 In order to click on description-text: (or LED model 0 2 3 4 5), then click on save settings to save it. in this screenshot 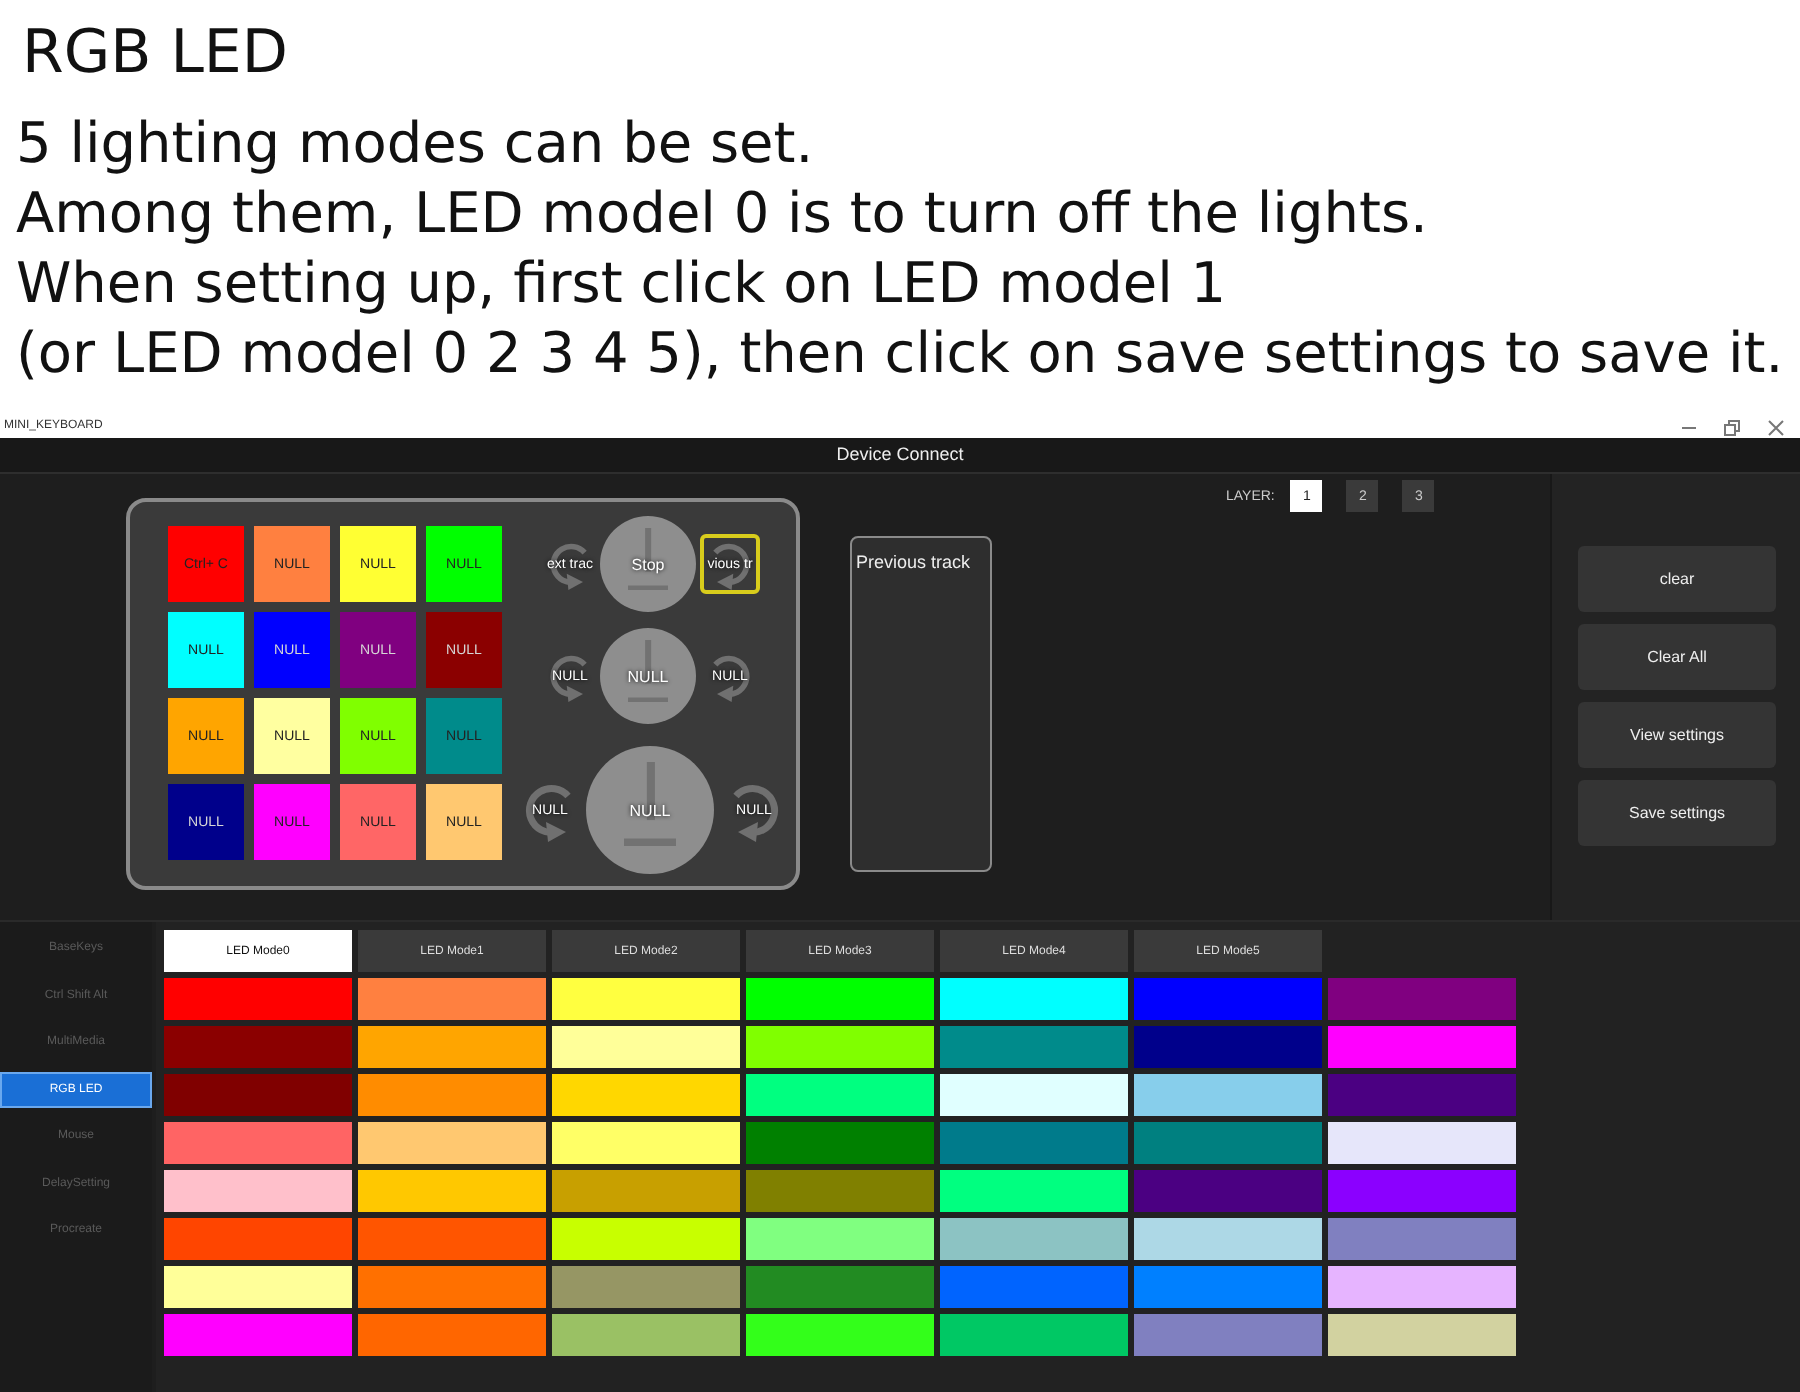, I will do `click(901, 353)`.